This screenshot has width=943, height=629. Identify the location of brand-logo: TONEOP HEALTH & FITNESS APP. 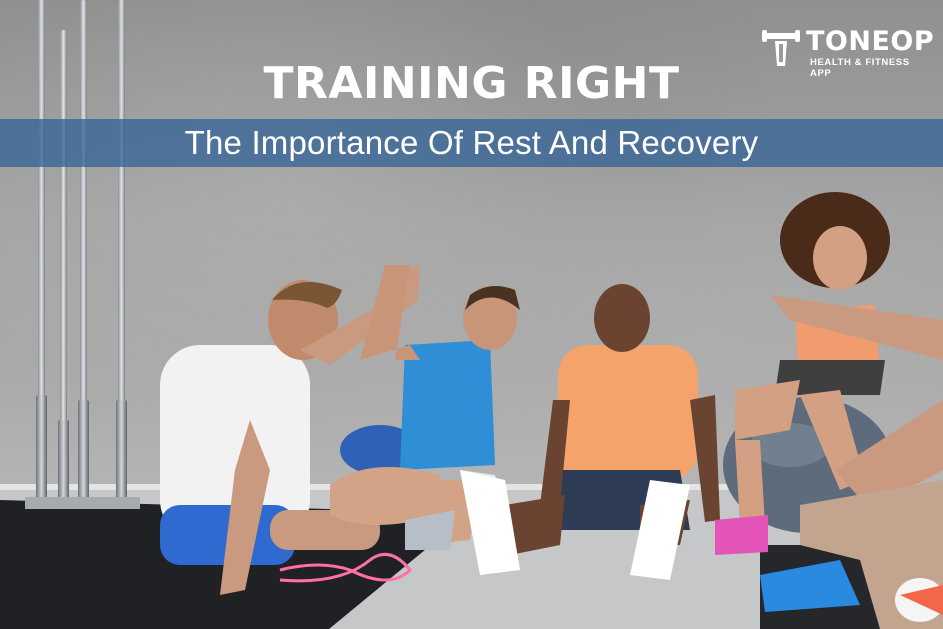
(848, 52).